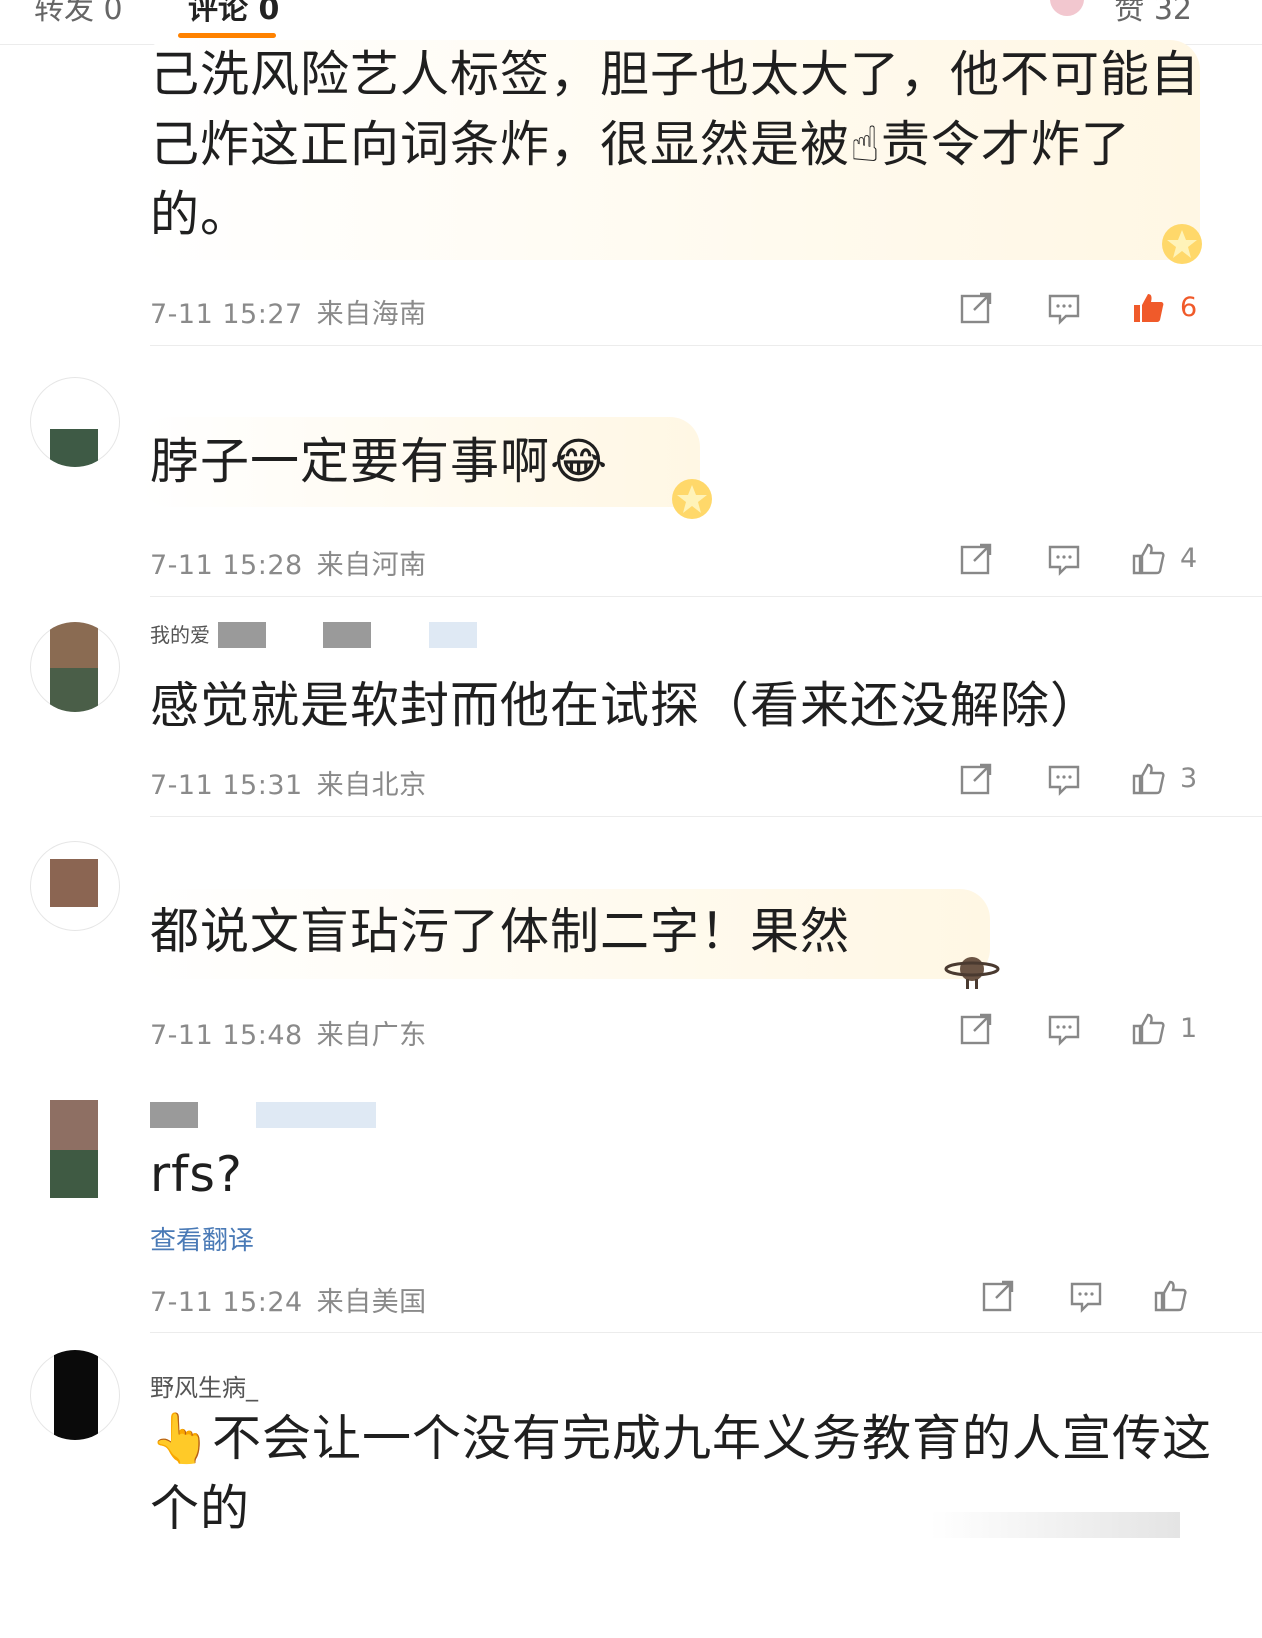 Image resolution: width=1262 pixels, height=1638 pixels. I want to click on comment-meta: 7-11 15:27 来自海南, so click(288, 311).